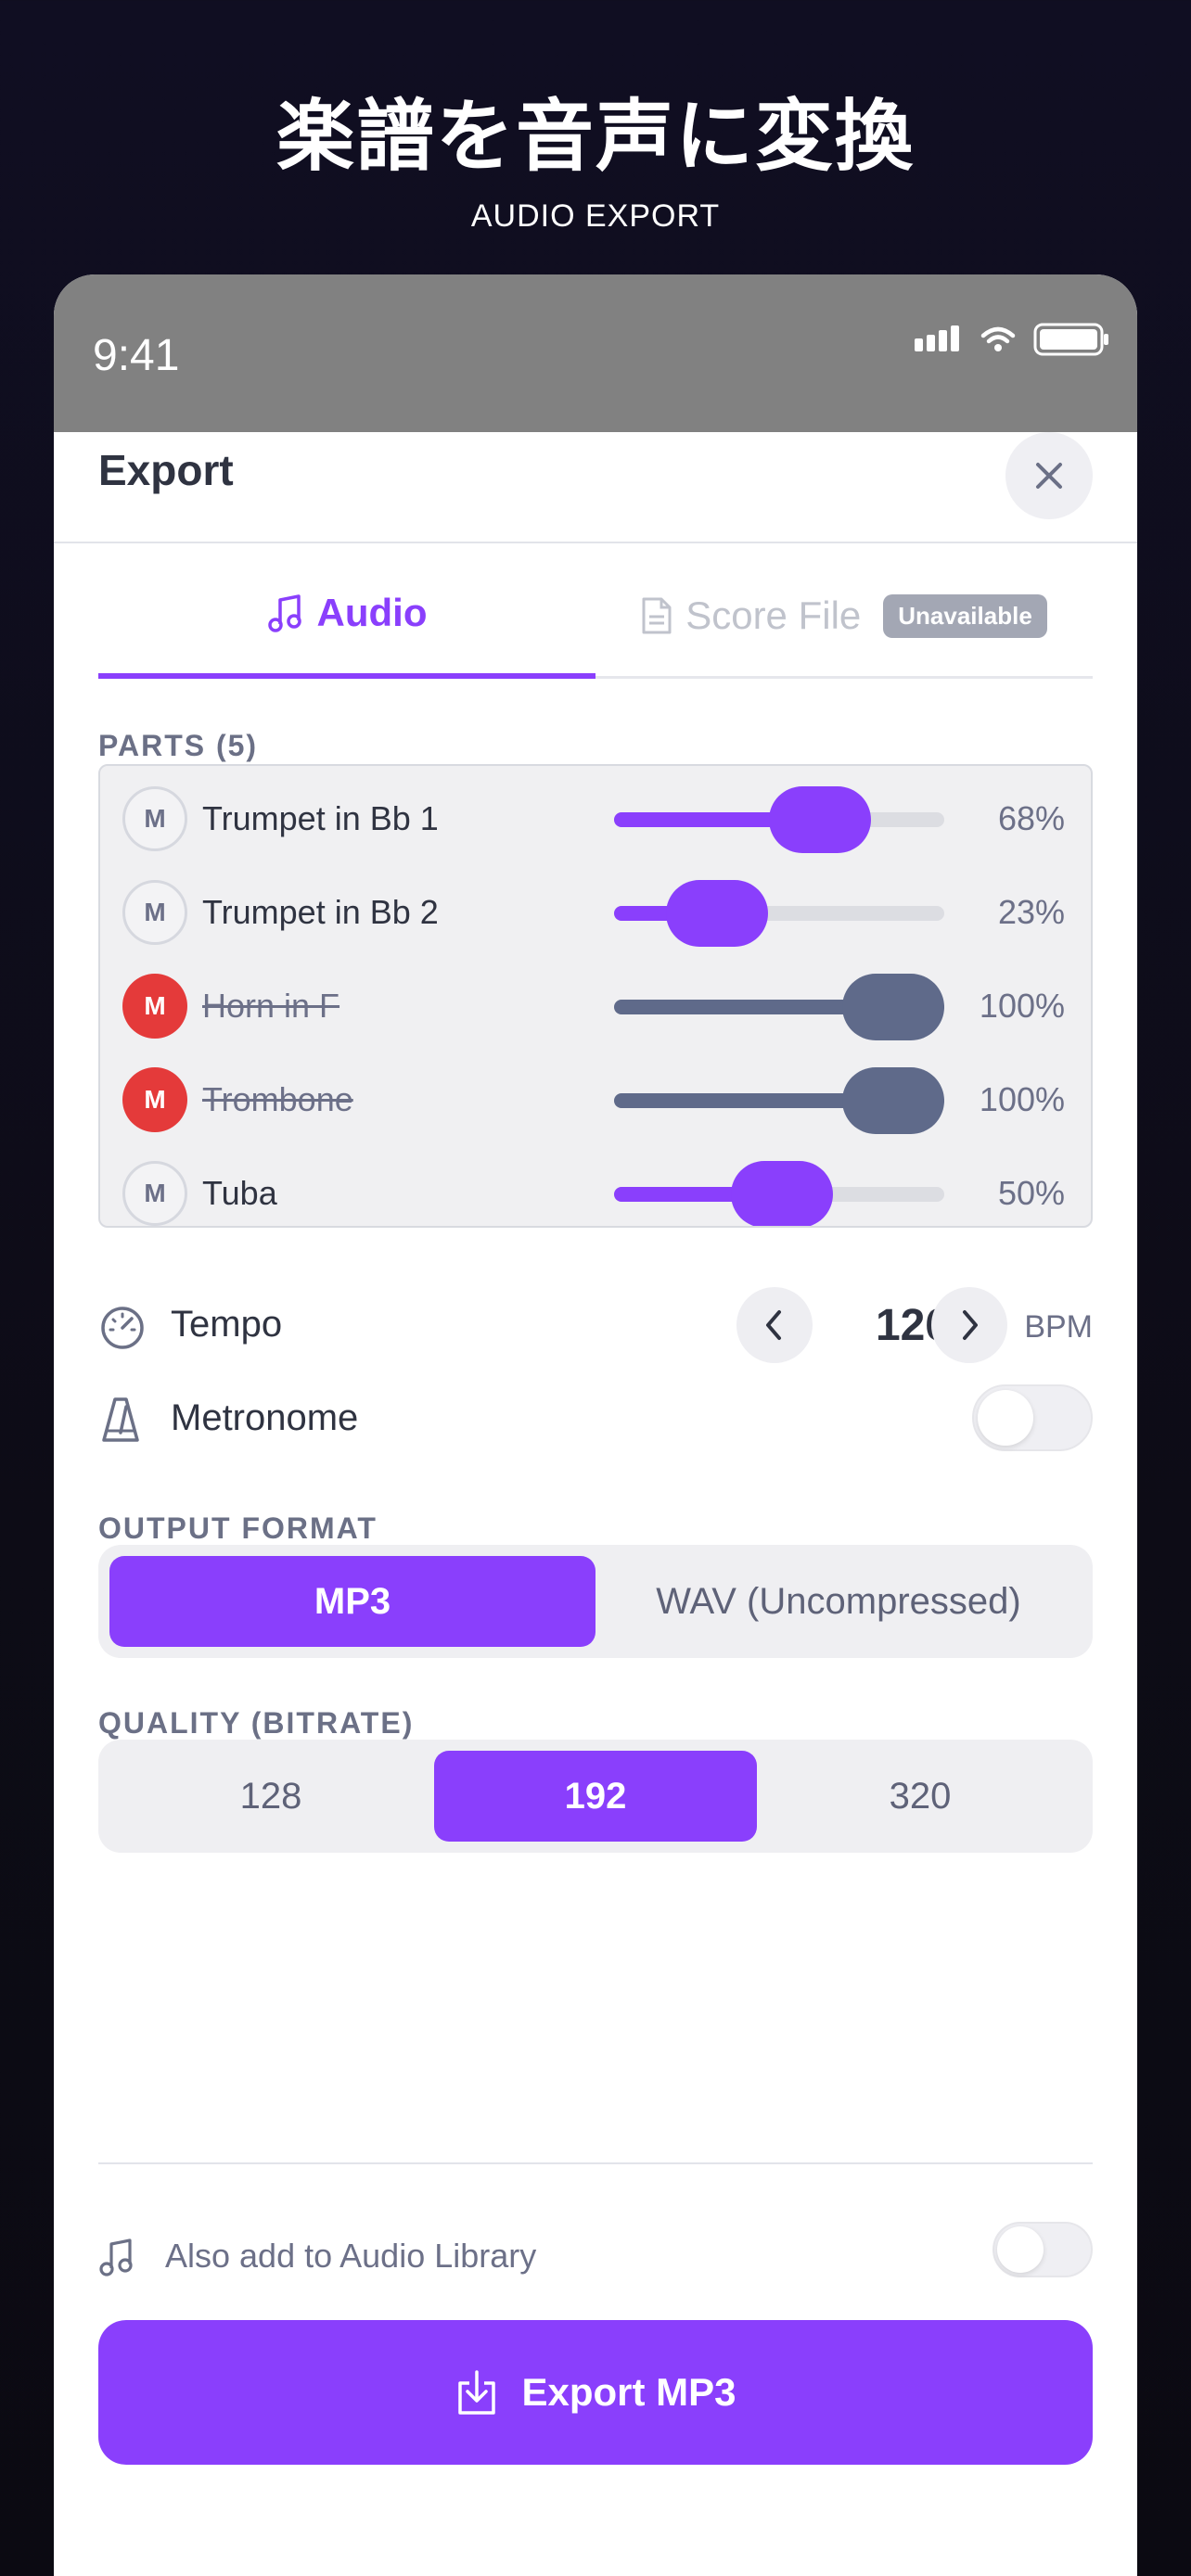 The height and width of the screenshot is (2576, 1191). What do you see at coordinates (271, 1006) in the screenshot?
I see `part-name: Horn in F` at bounding box center [271, 1006].